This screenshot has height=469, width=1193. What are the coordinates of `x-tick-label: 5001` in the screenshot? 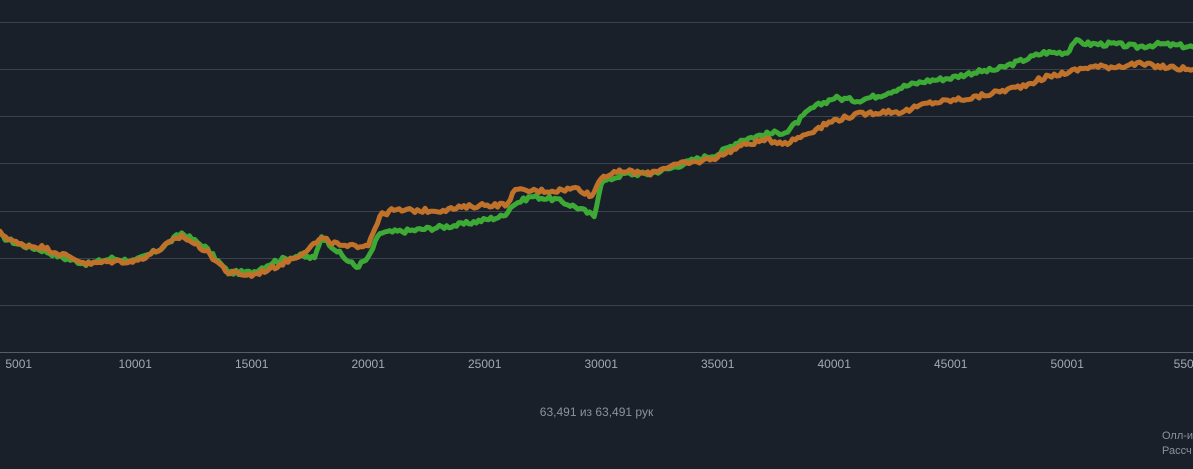 It's located at (18, 364).